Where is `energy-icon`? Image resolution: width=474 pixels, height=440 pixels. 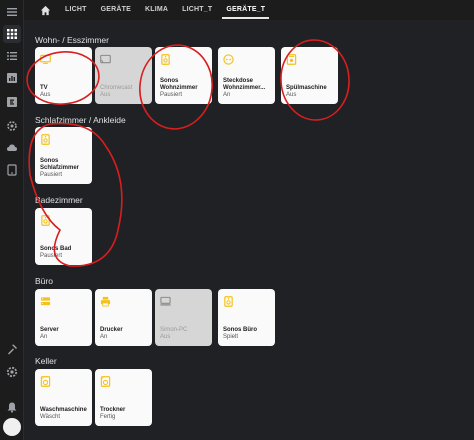
energy-icon is located at coordinates (12, 102).